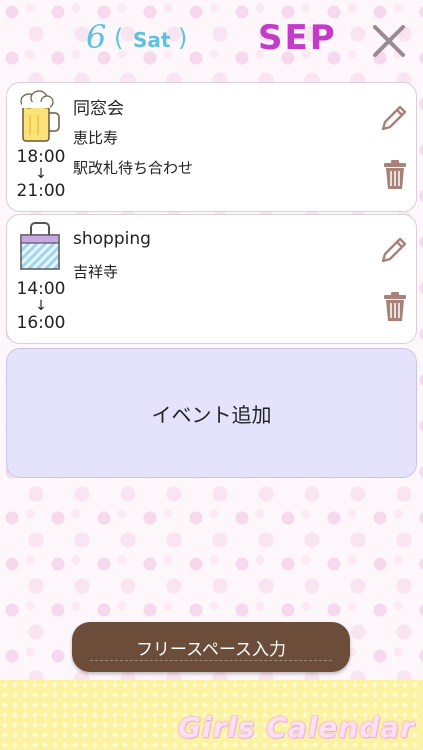 The image size is (423, 750). I want to click on event-note: 駅改札待ち合わせ, so click(133, 168).